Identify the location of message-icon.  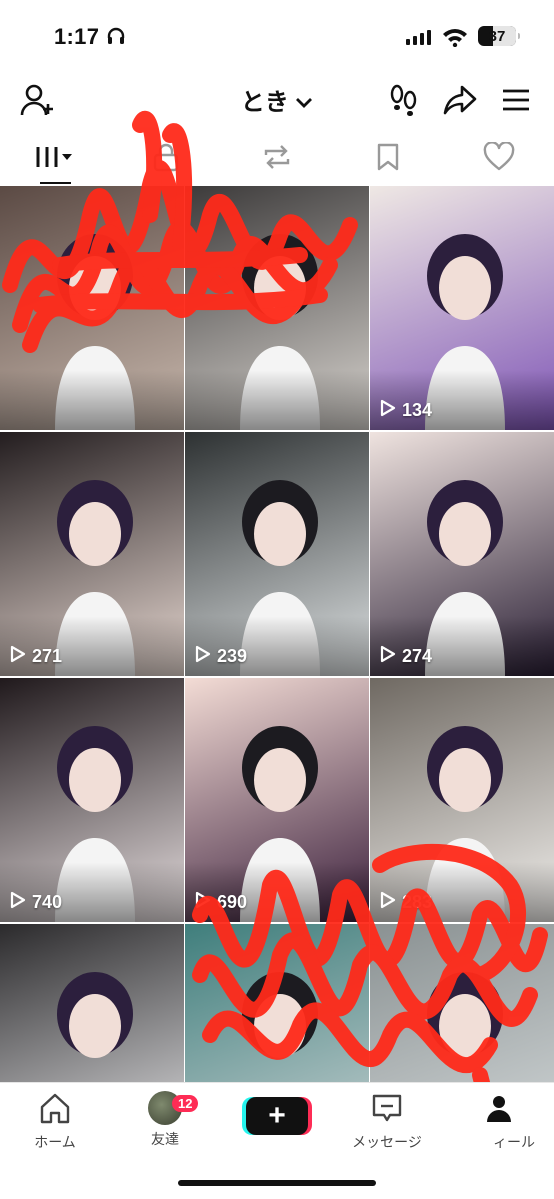
(387, 1111).